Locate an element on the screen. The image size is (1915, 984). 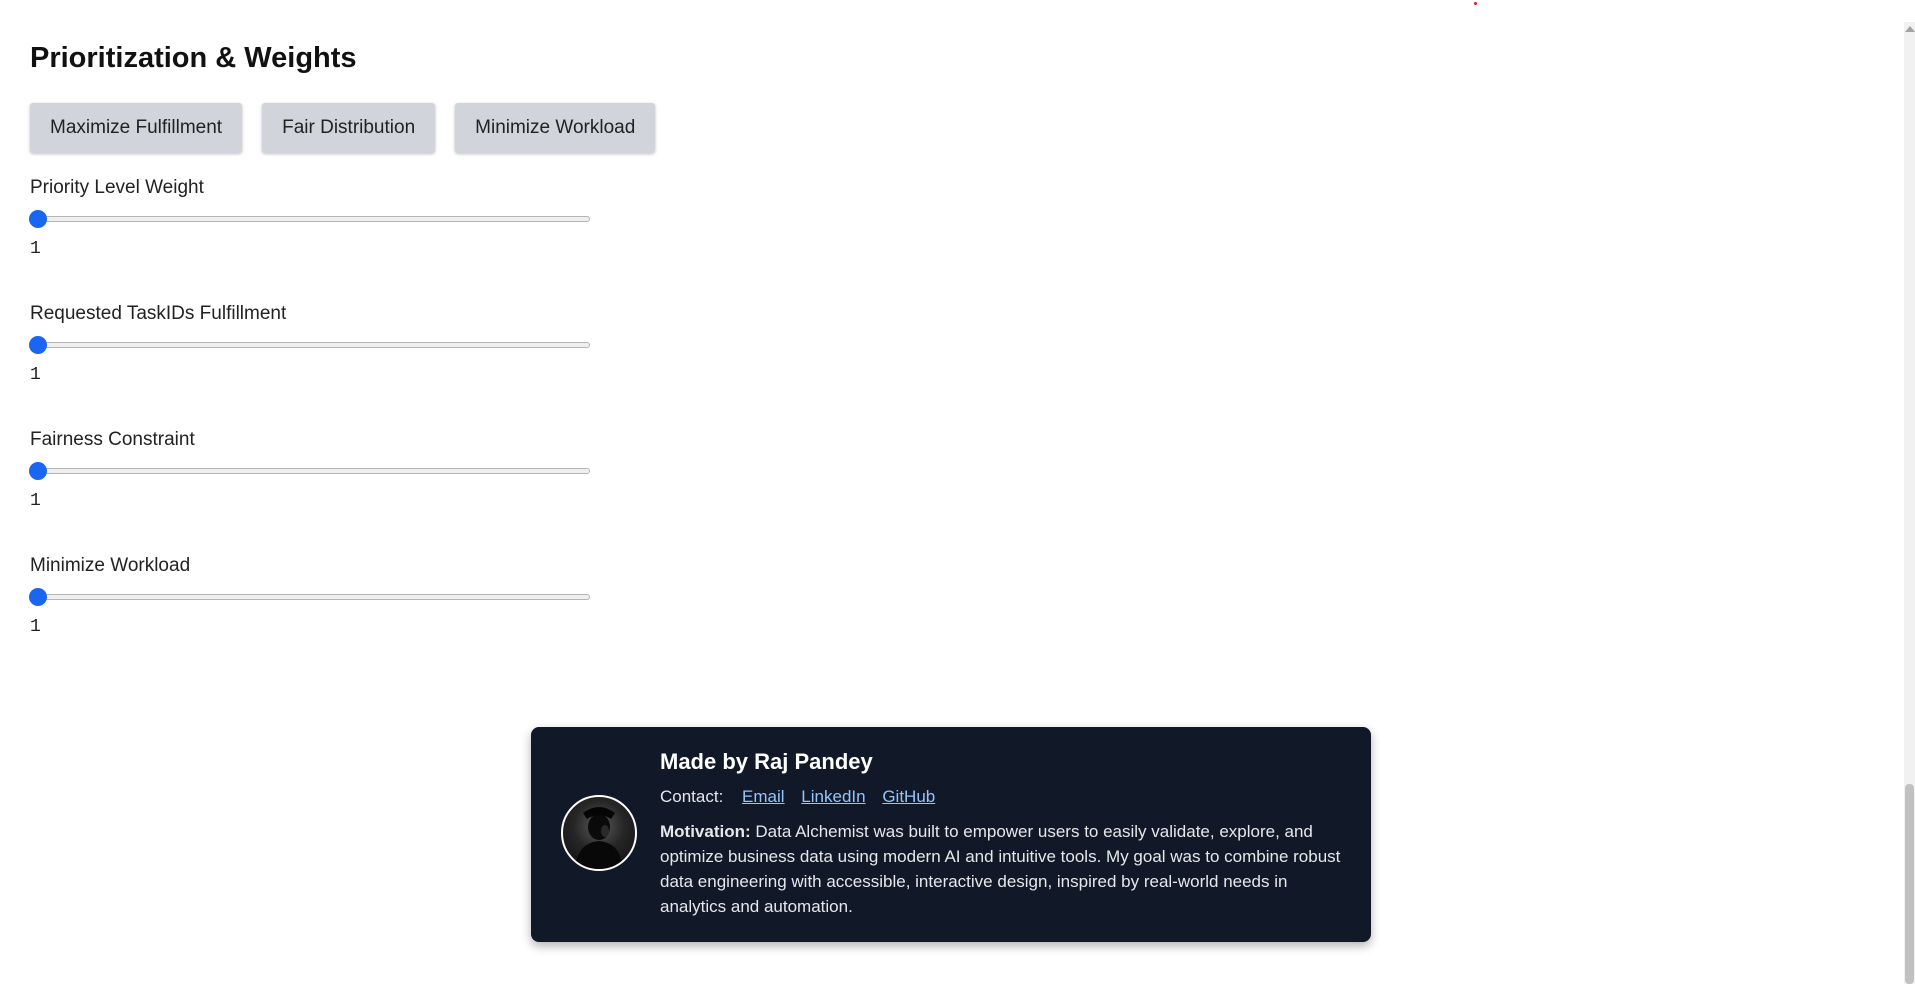
fairness-constraint-label: Fairness Constraint is located at coordinates (112, 439).